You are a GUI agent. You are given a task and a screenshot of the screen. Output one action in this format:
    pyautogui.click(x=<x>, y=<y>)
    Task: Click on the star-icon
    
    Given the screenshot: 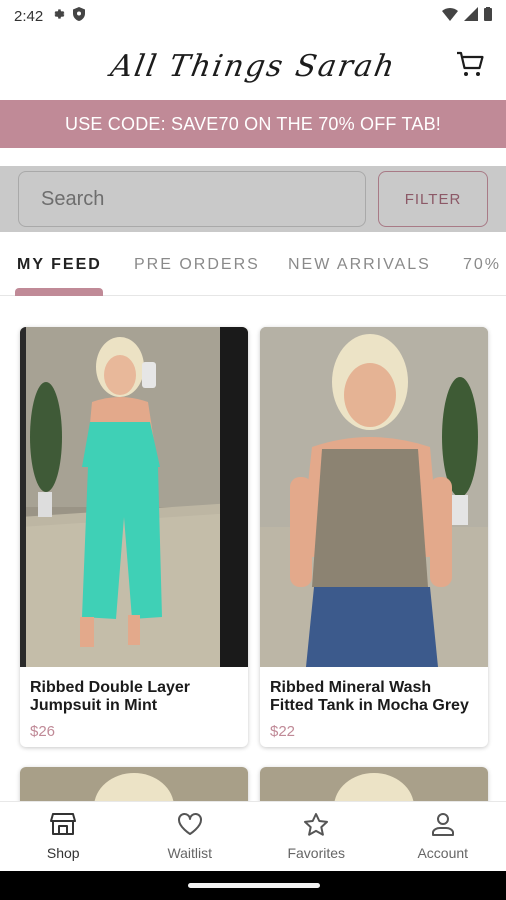 What is the action you would take?
    pyautogui.click(x=316, y=825)
    